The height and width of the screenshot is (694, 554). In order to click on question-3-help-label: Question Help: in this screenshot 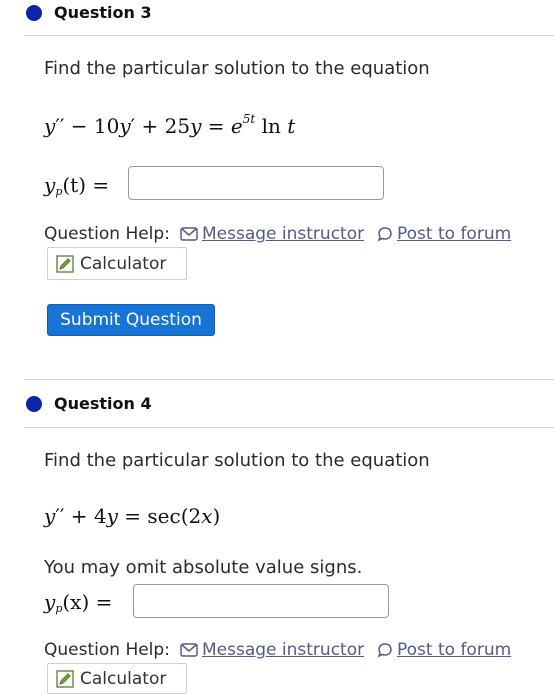, I will do `click(107, 234)`.